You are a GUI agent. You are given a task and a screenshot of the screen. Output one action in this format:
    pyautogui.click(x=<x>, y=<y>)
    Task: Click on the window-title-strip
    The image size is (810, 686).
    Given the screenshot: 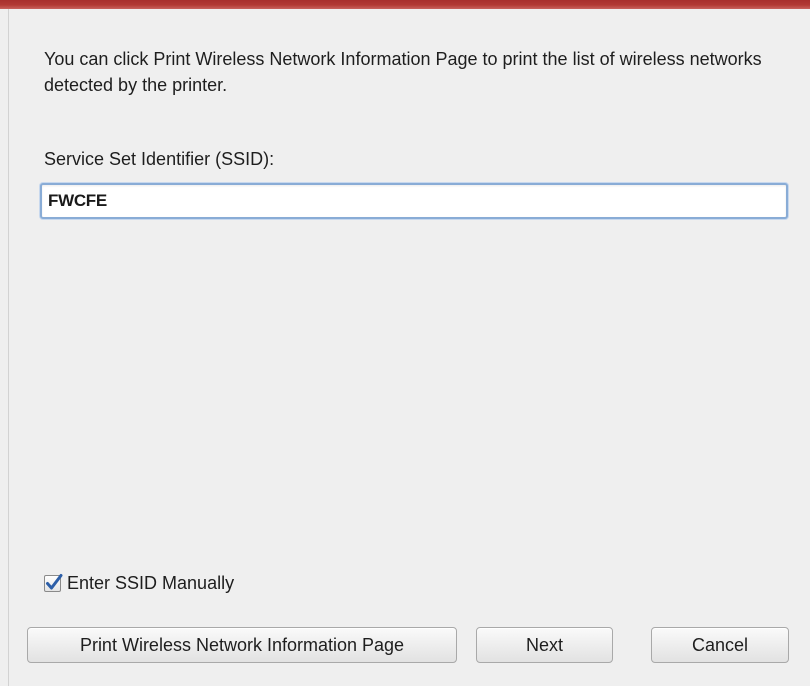 What is the action you would take?
    pyautogui.click(x=405, y=4)
    